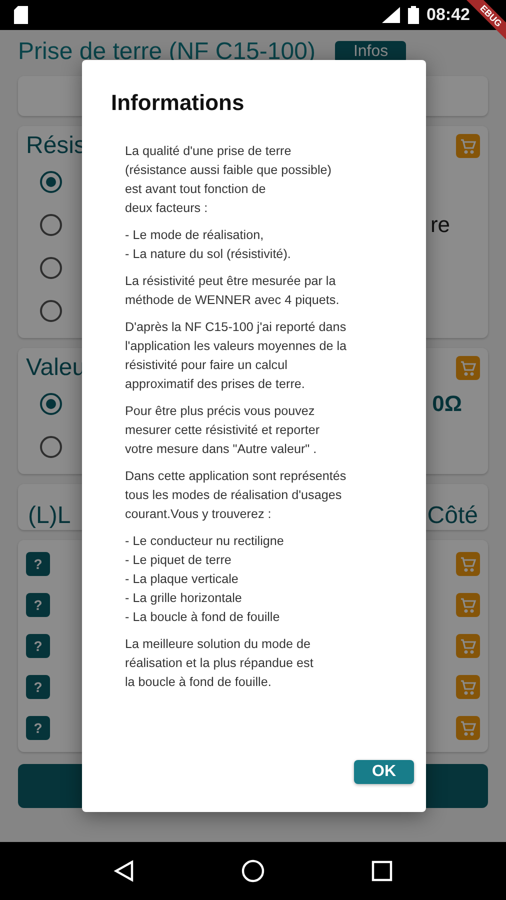 The width and height of the screenshot is (506, 900). I want to click on column-header: Côté, so click(452, 516).